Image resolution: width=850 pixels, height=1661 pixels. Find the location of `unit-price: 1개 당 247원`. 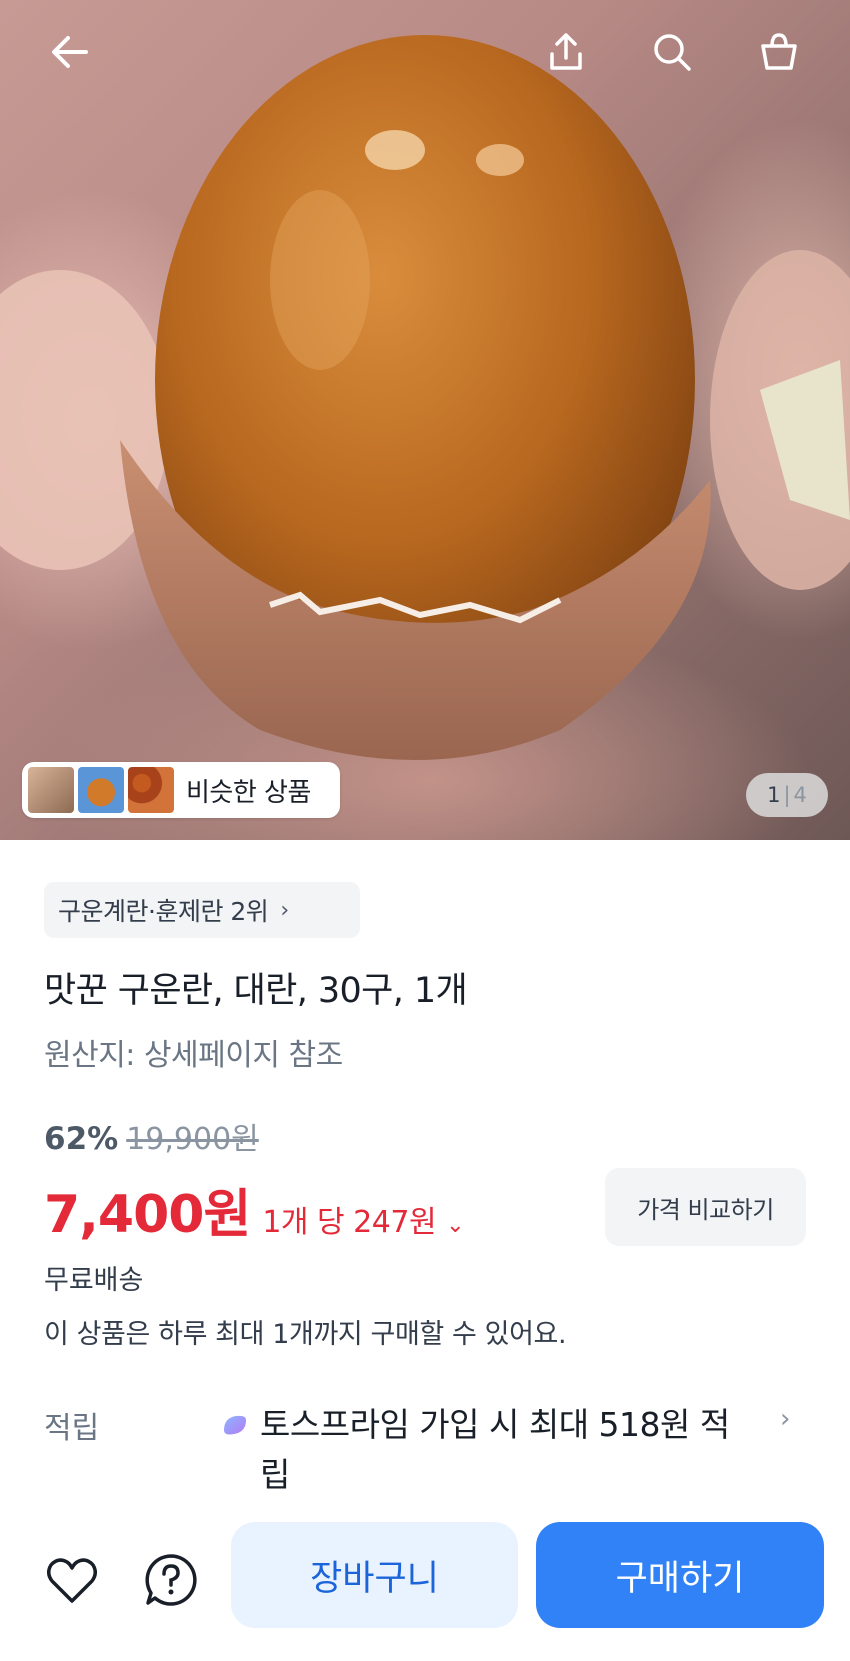

unit-price: 1개 당 247원 is located at coordinates (349, 1219).